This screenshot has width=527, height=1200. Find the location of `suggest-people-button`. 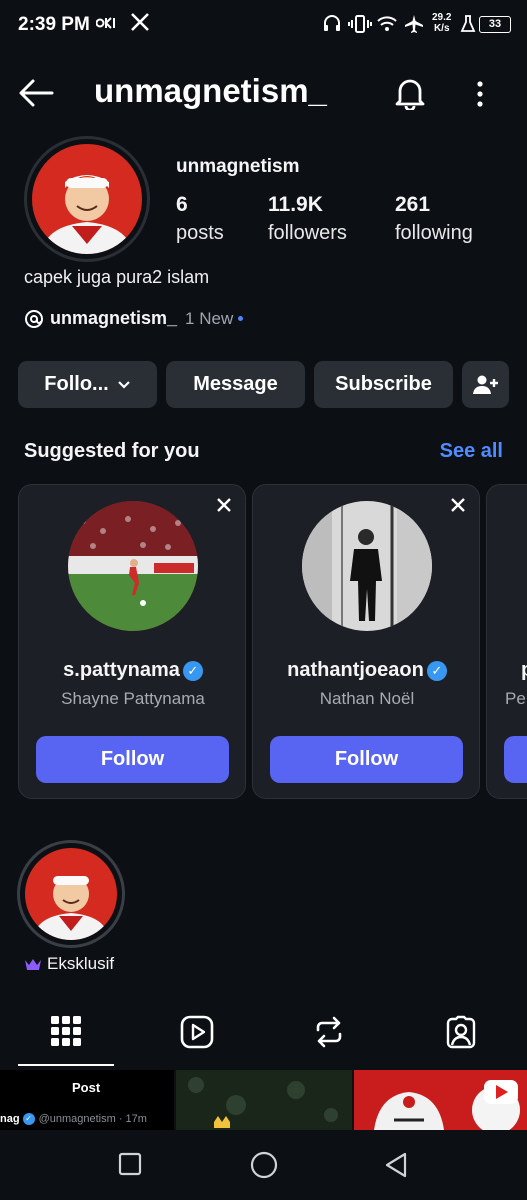

suggest-people-button is located at coordinates (485, 384).